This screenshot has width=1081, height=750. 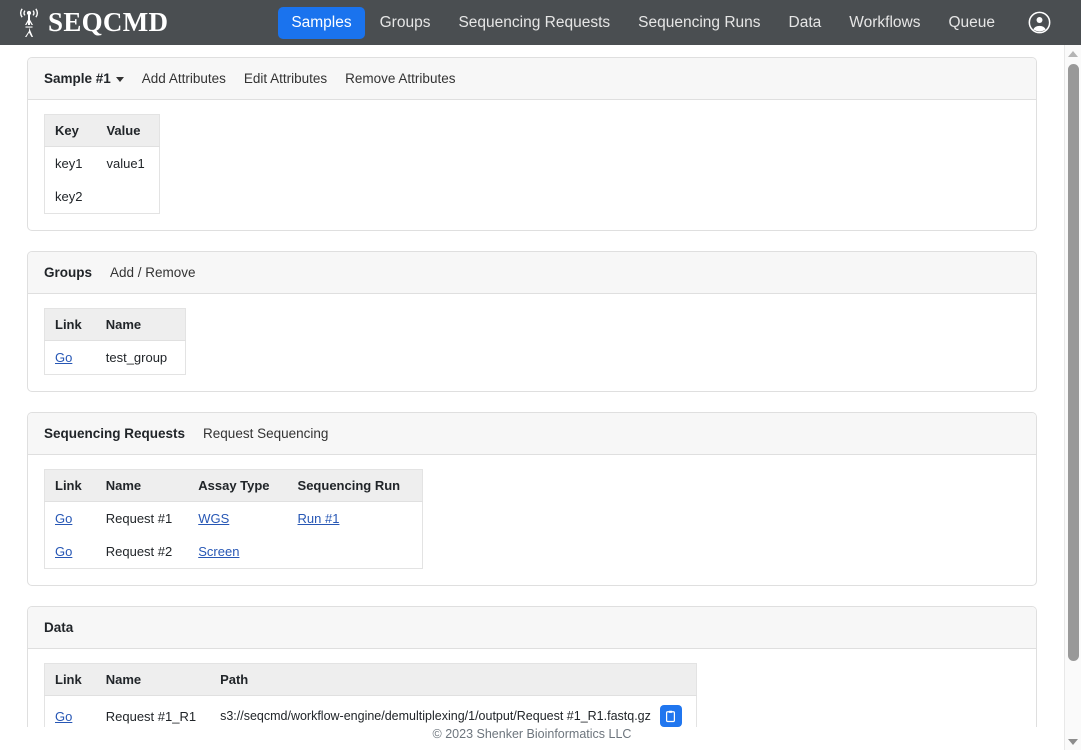 I want to click on table-row: key2, so click(x=102, y=197).